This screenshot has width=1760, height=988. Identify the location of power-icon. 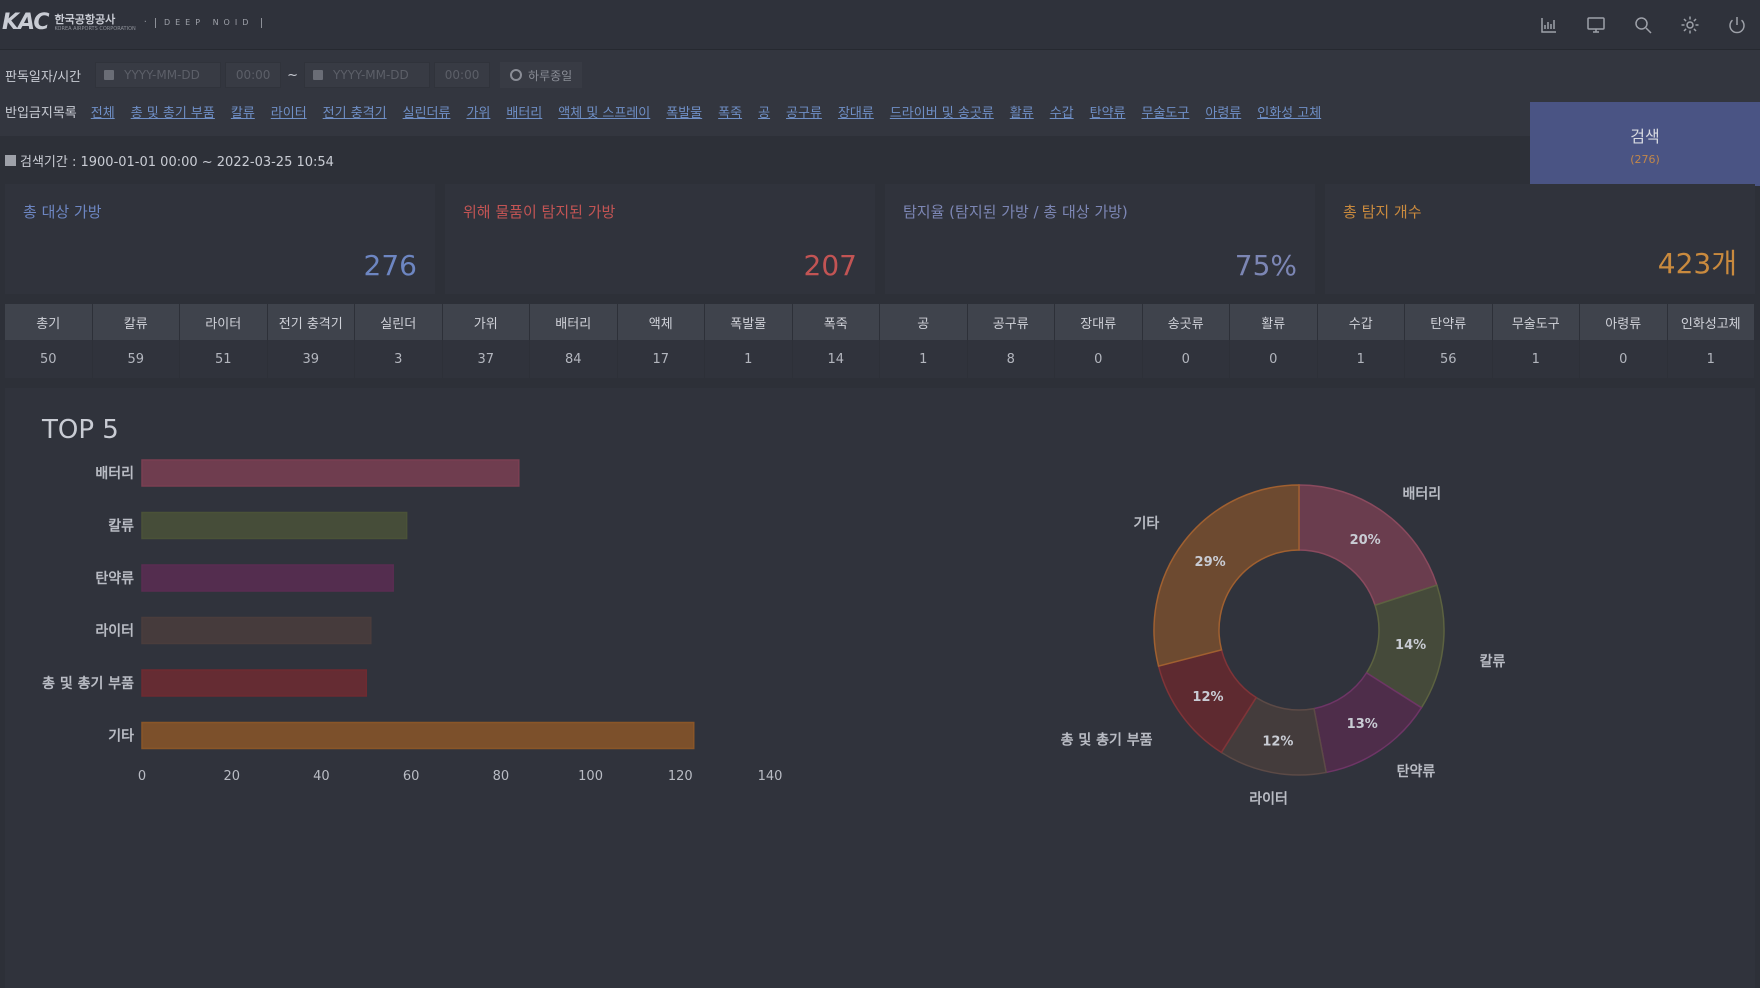
(1736, 25).